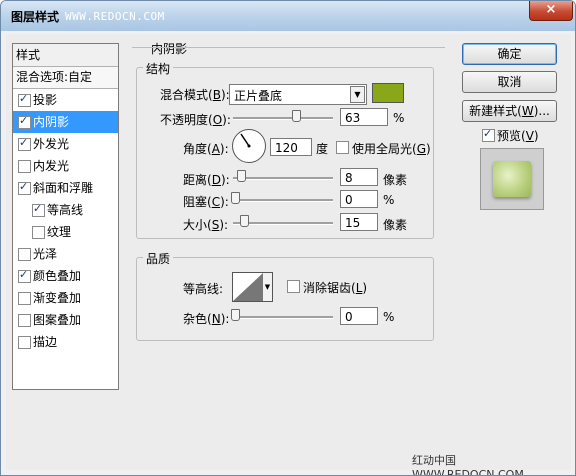  Describe the element at coordinates (65, 342) in the screenshot. I see `style-item-11: 描边` at that location.